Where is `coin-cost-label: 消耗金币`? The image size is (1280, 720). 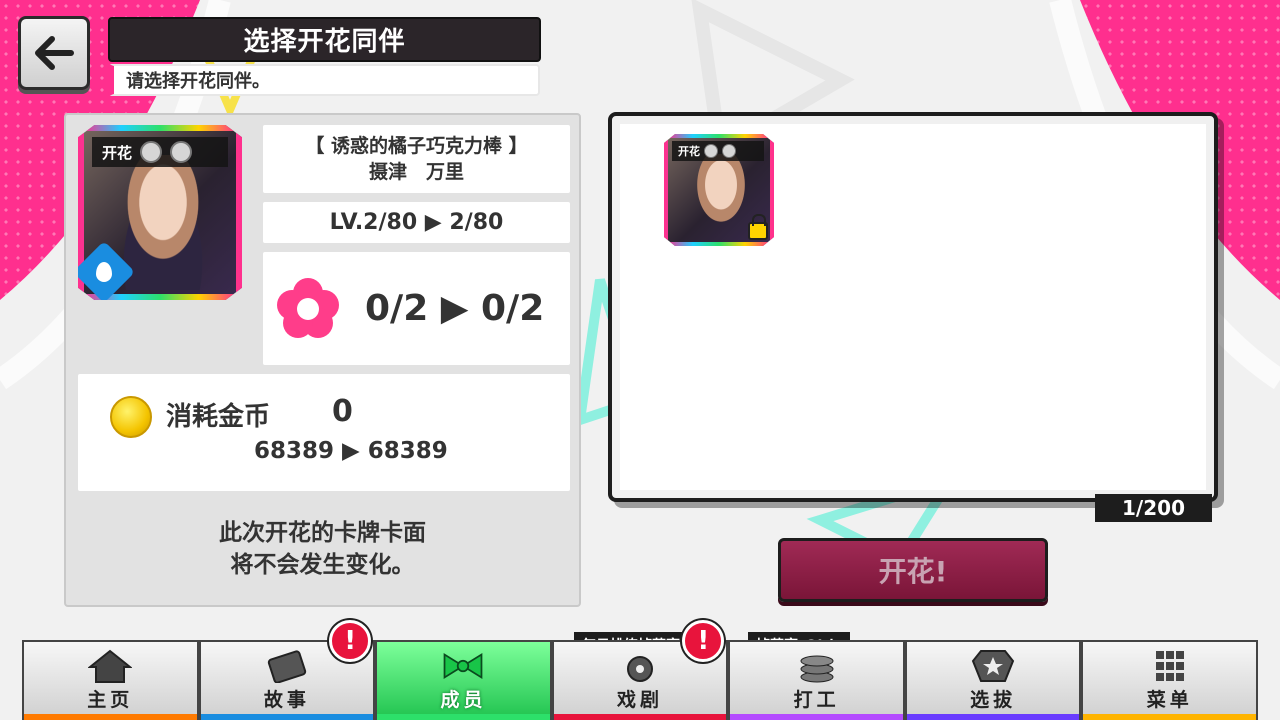
coin-cost-label: 消耗金币 is located at coordinates (218, 417).